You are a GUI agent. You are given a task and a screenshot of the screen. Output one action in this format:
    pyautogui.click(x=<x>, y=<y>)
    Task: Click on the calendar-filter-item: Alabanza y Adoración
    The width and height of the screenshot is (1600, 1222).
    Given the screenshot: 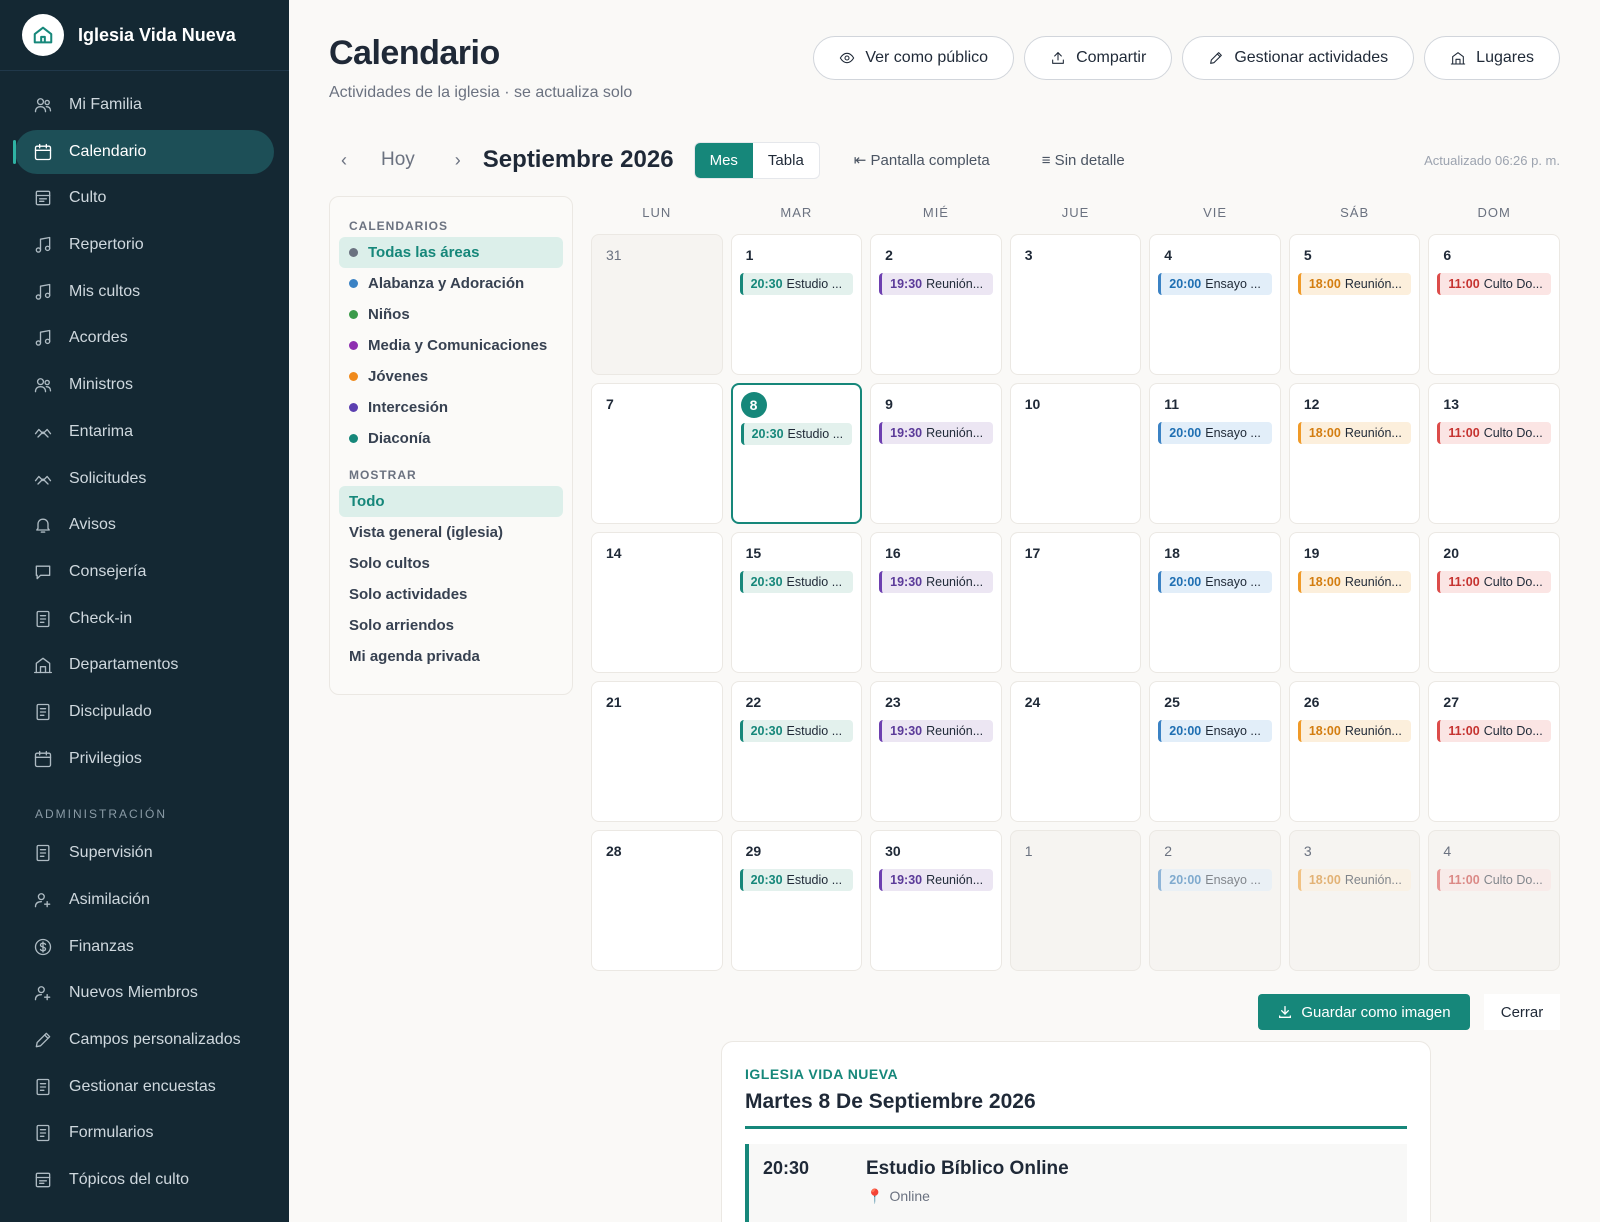 What is the action you would take?
    pyautogui.click(x=451, y=283)
    